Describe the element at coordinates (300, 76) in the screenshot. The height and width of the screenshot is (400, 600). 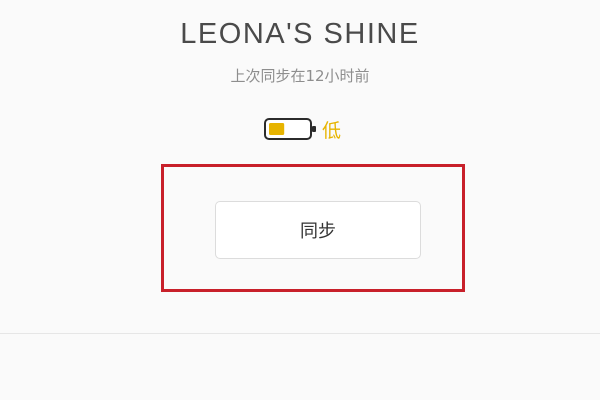
I see `last-sync-status: 上次同步在12小时前` at that location.